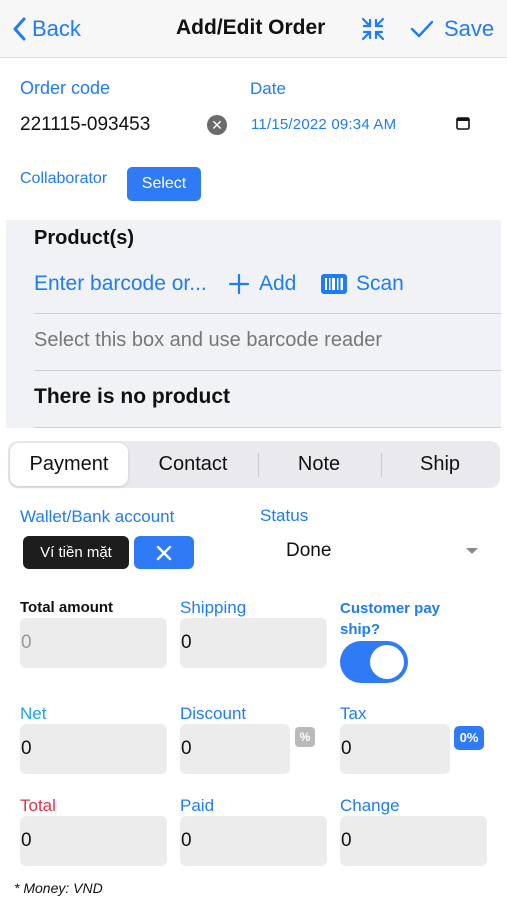  Describe the element at coordinates (422, 29) in the screenshot. I see `checkmark-icon` at that location.